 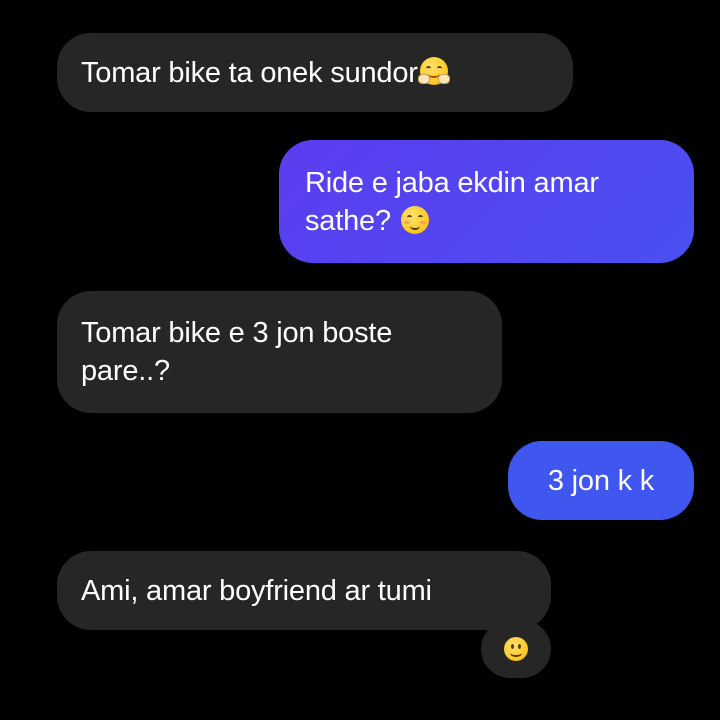 I want to click on message-text: Tomar bike ta onek sundor, so click(x=249, y=72).